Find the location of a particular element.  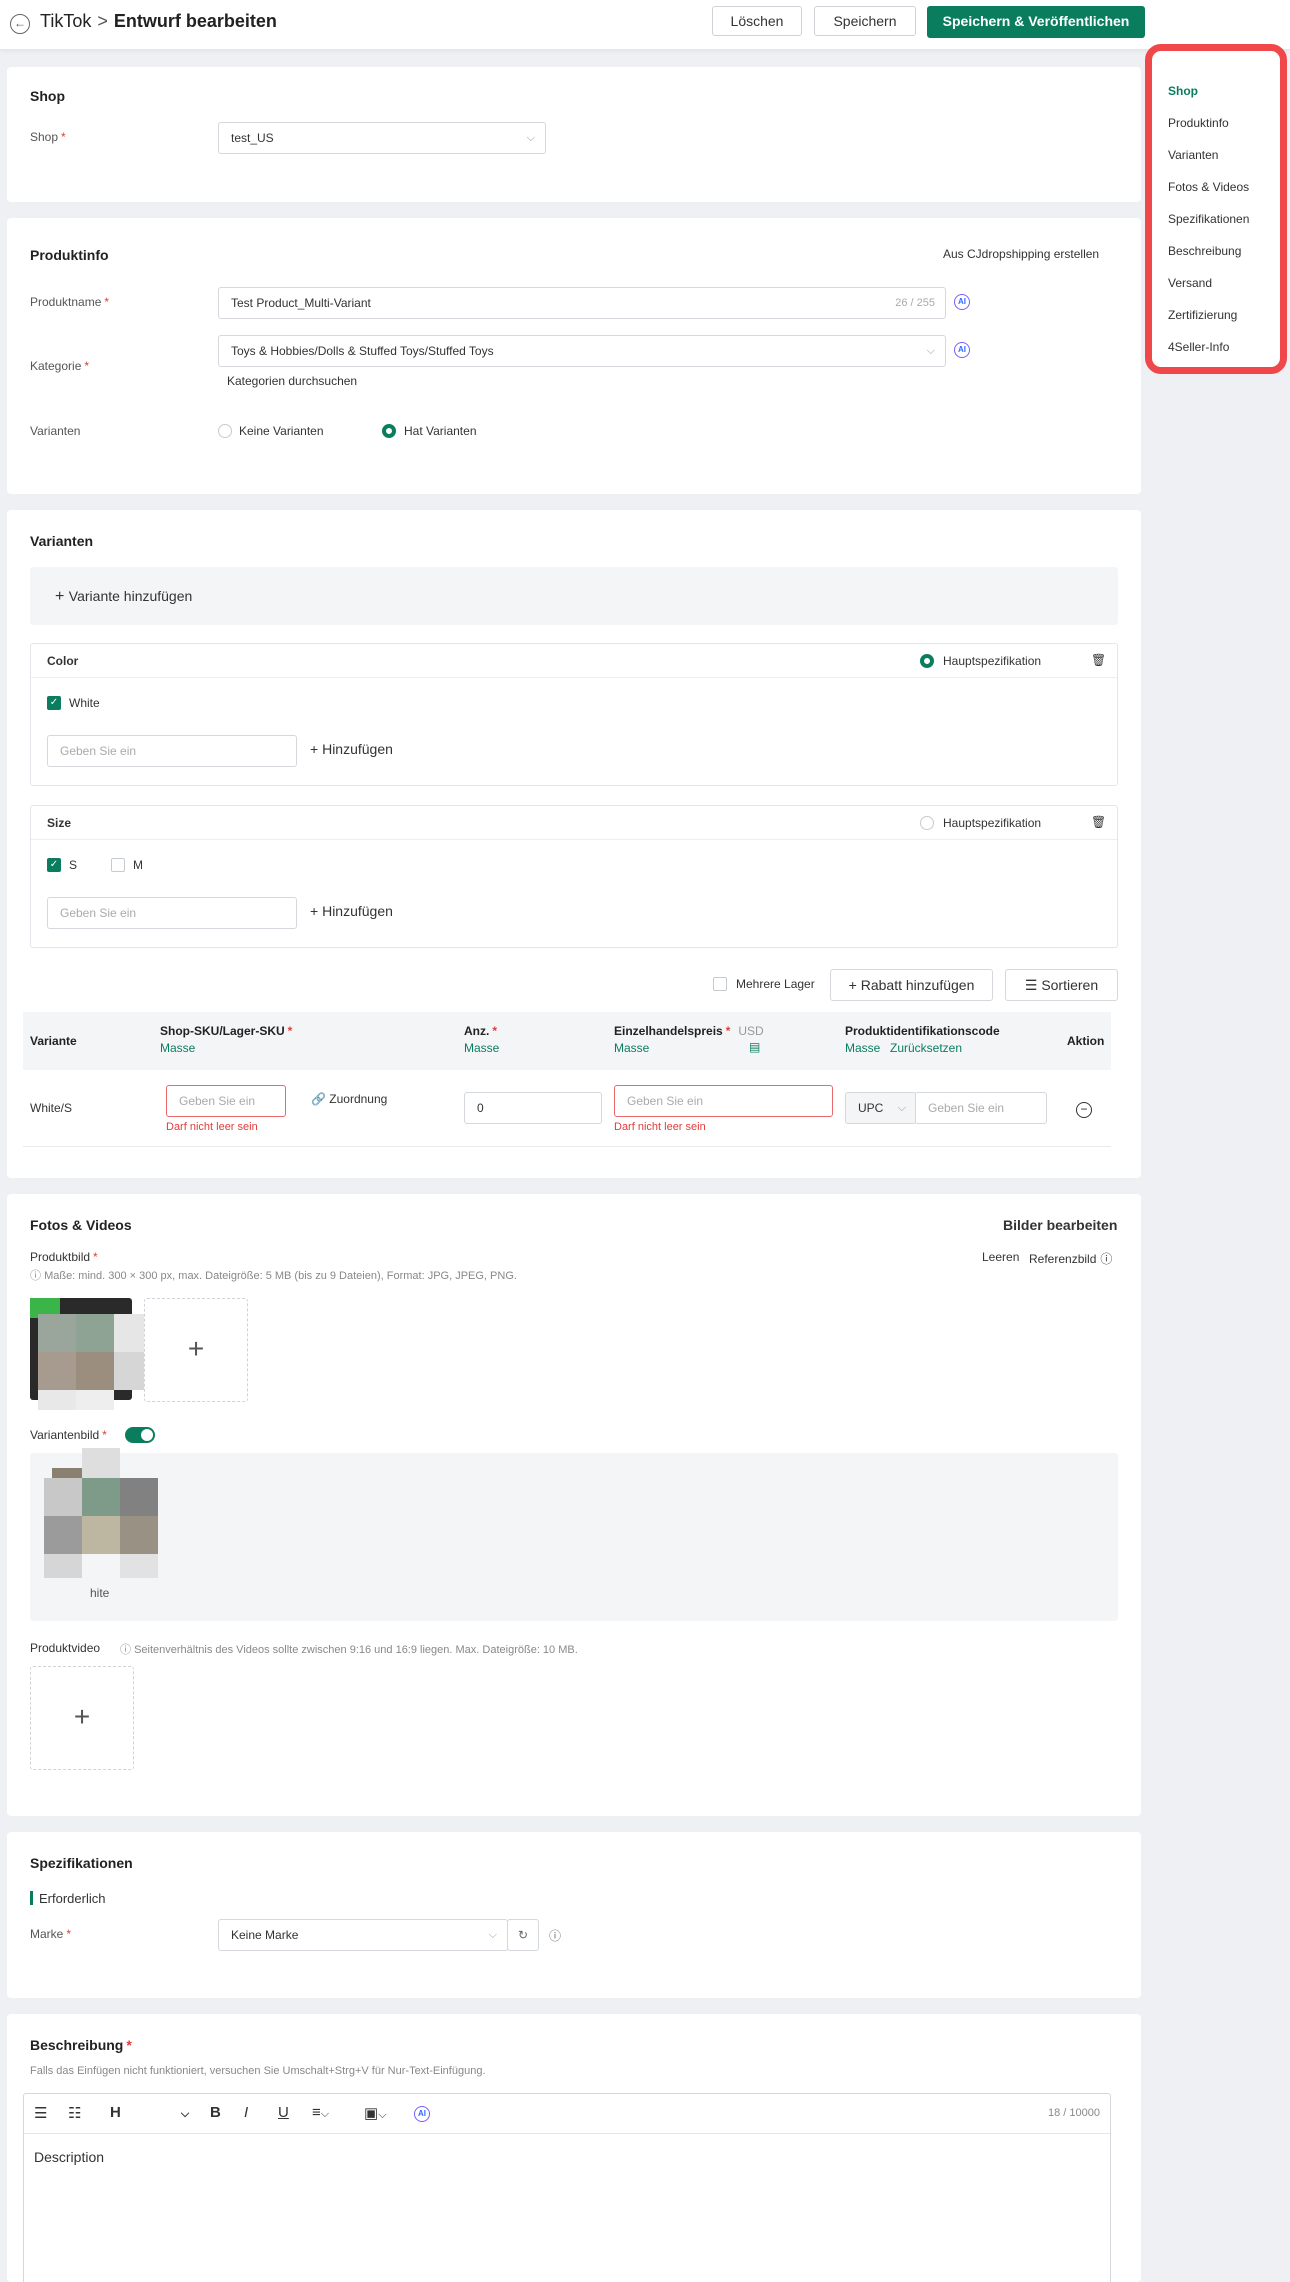

chevron-down-icon: ⌵ is located at coordinates (930, 351).